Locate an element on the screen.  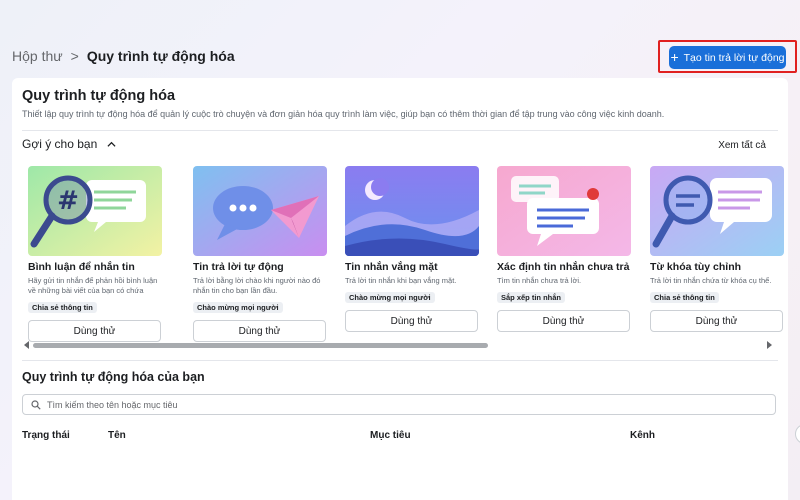
column-header-name: Tên is located at coordinates (117, 435).